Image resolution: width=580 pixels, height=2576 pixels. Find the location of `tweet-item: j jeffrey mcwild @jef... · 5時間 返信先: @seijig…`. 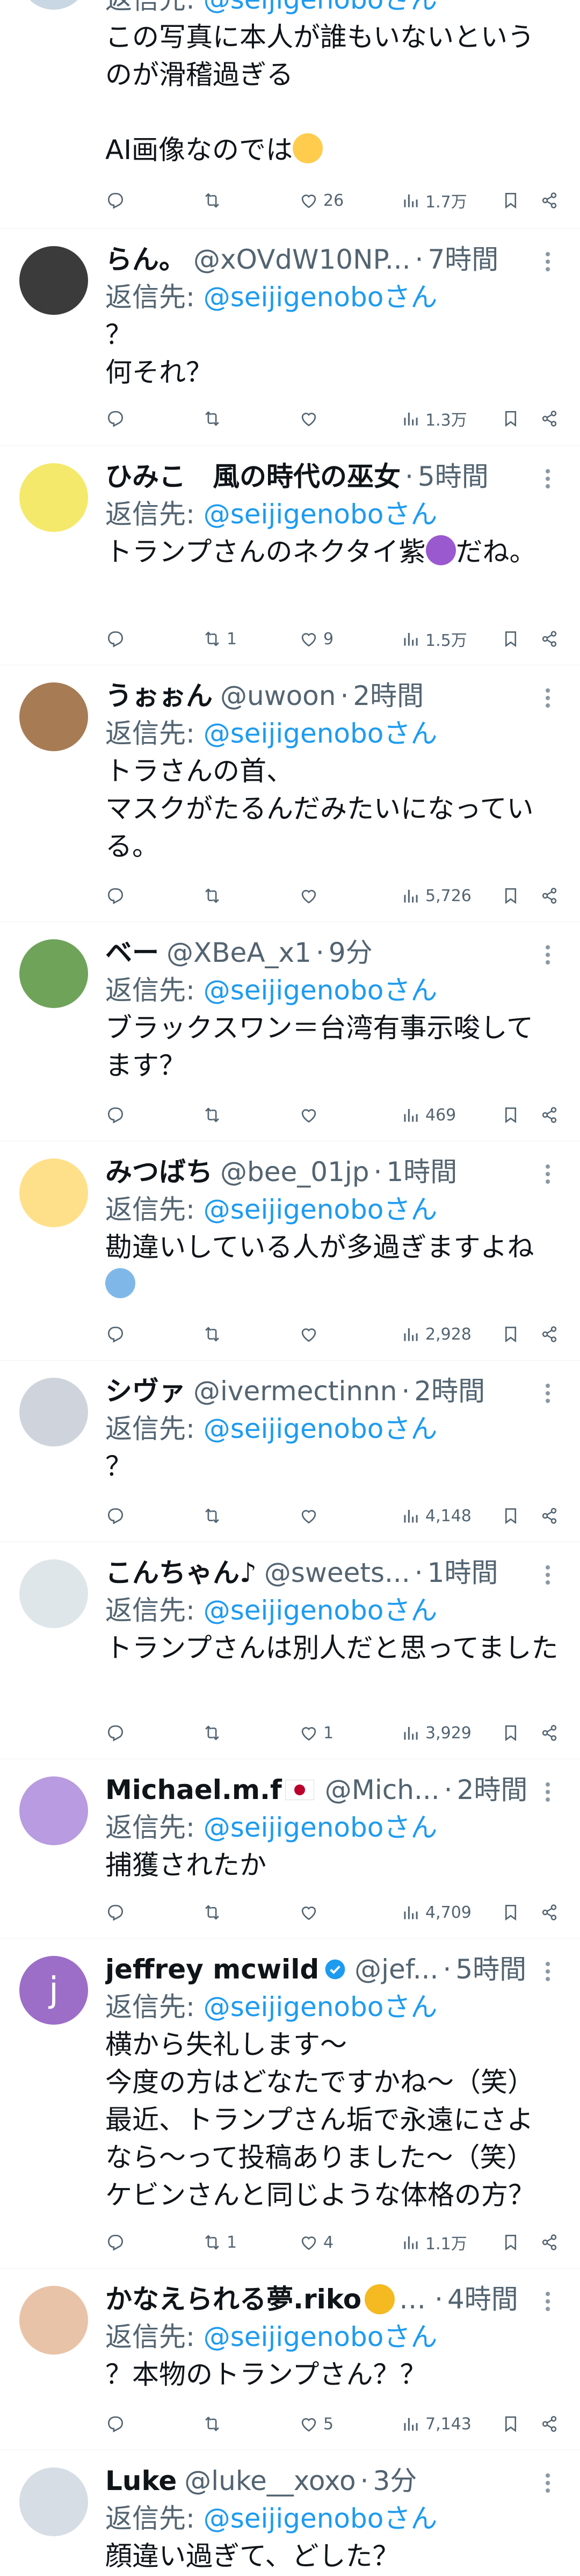

tweet-item: j jeffrey mcwild @jef... · 5時間 返信先: @seijig… is located at coordinates (290, 2104).